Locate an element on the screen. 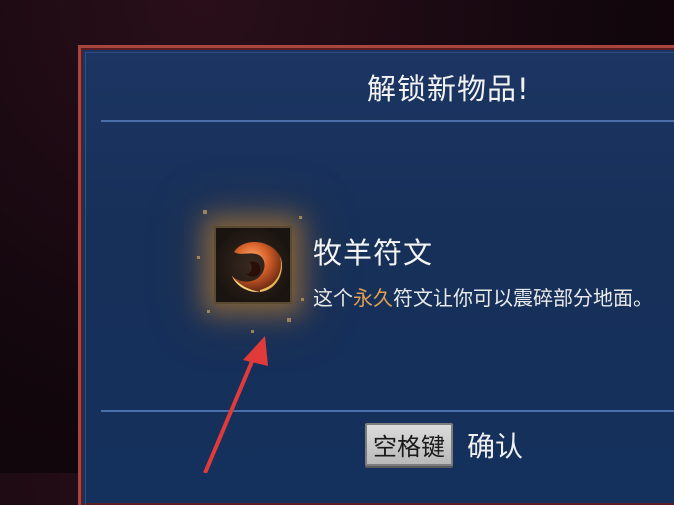 Image resolution: width=674 pixels, height=505 pixels. confirm-prompt: 空格键 确认 is located at coordinates (444, 444).